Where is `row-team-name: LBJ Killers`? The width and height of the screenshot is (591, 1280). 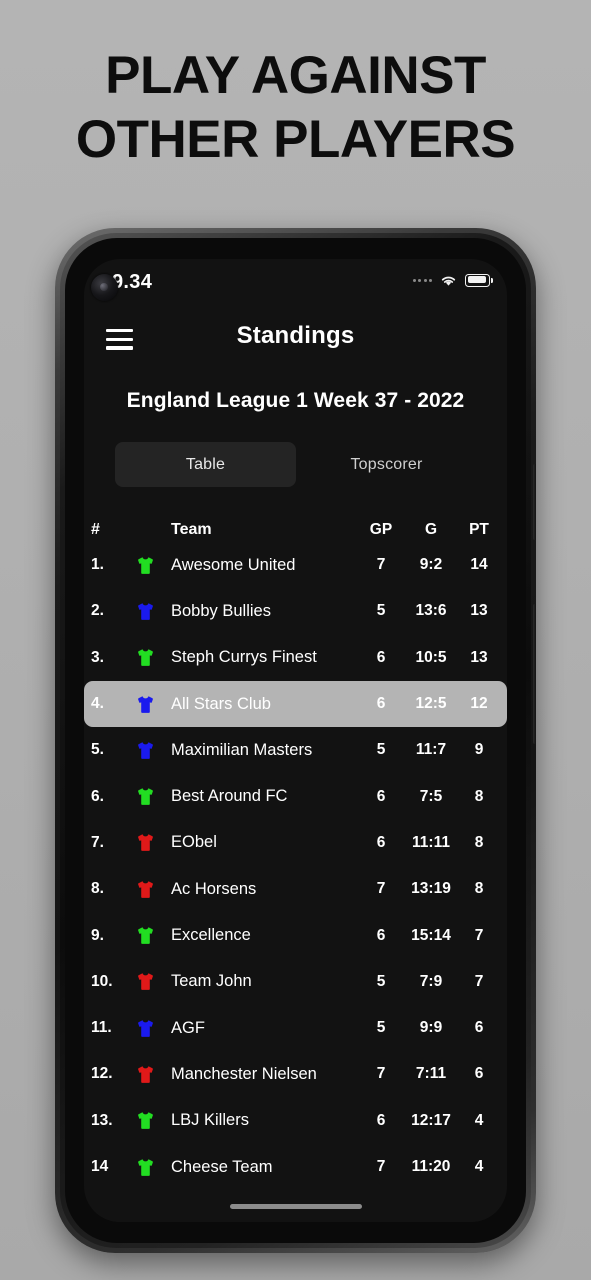 row-team-name: LBJ Killers is located at coordinates (210, 1120).